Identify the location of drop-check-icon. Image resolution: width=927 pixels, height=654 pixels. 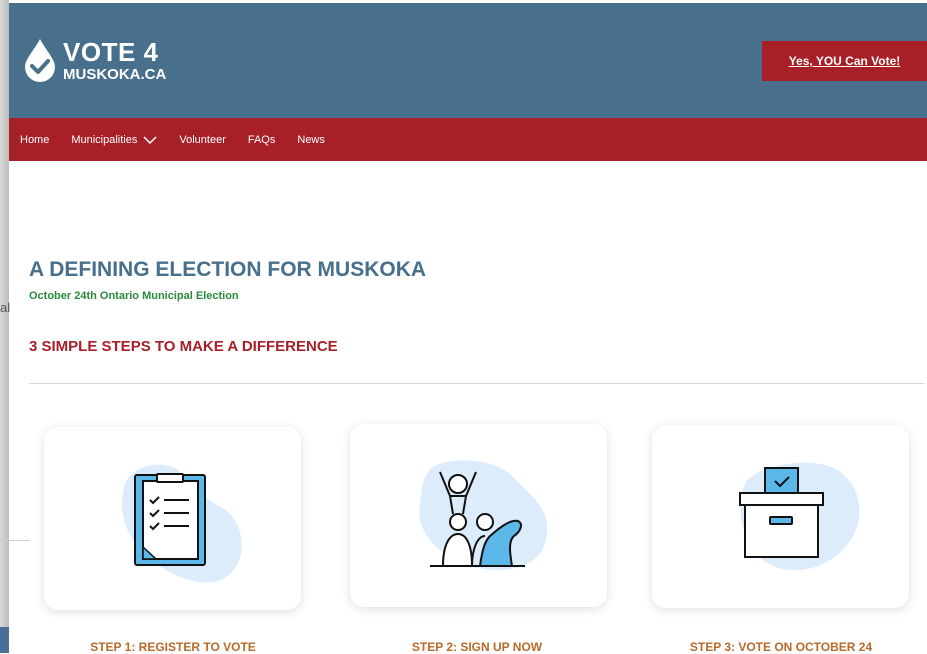
(40, 60).